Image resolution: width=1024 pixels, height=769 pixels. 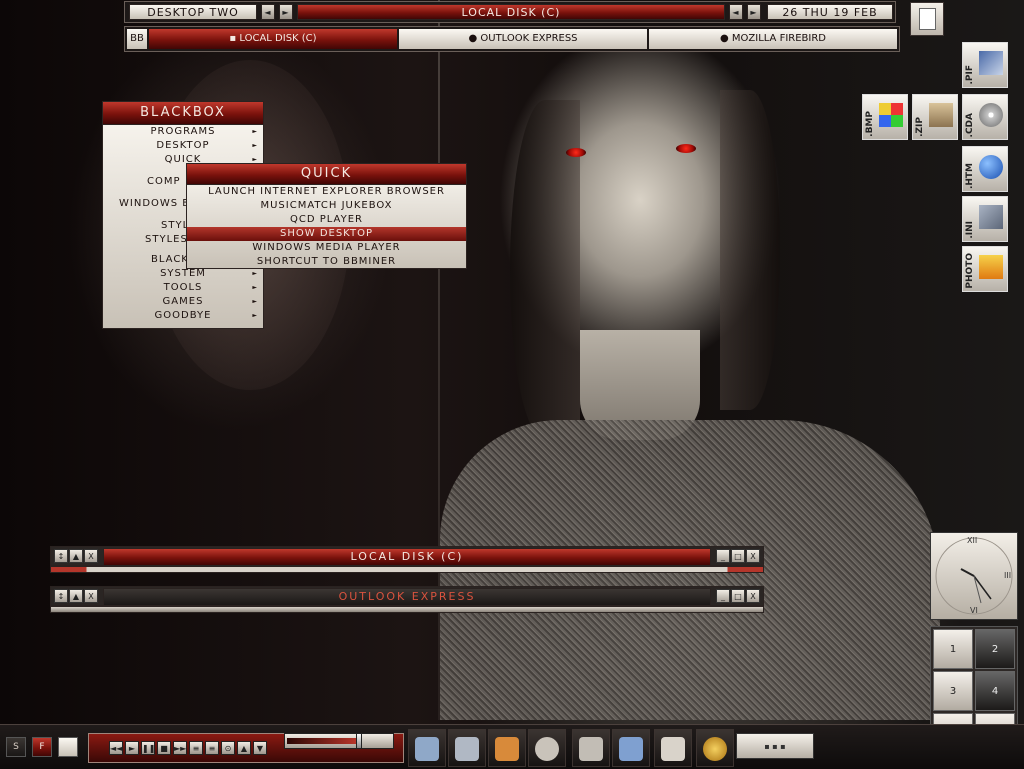 What do you see at coordinates (995, 691) in the screenshot?
I see `pager-workspace-4: 4` at bounding box center [995, 691].